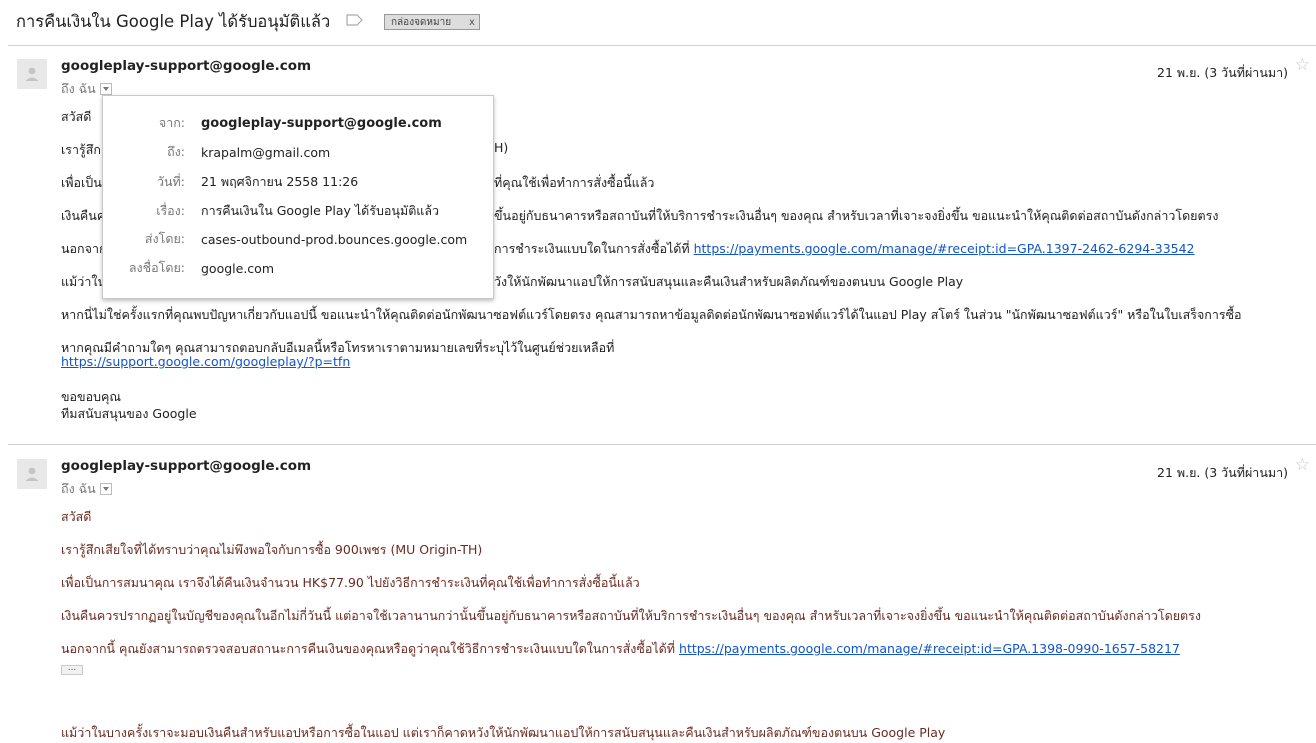 Image resolution: width=1316 pixels, height=743 pixels. What do you see at coordinates (280, 181) in the screenshot?
I see `popup-date-value: 21 พฤศจิกายน 2558 11:26` at bounding box center [280, 181].